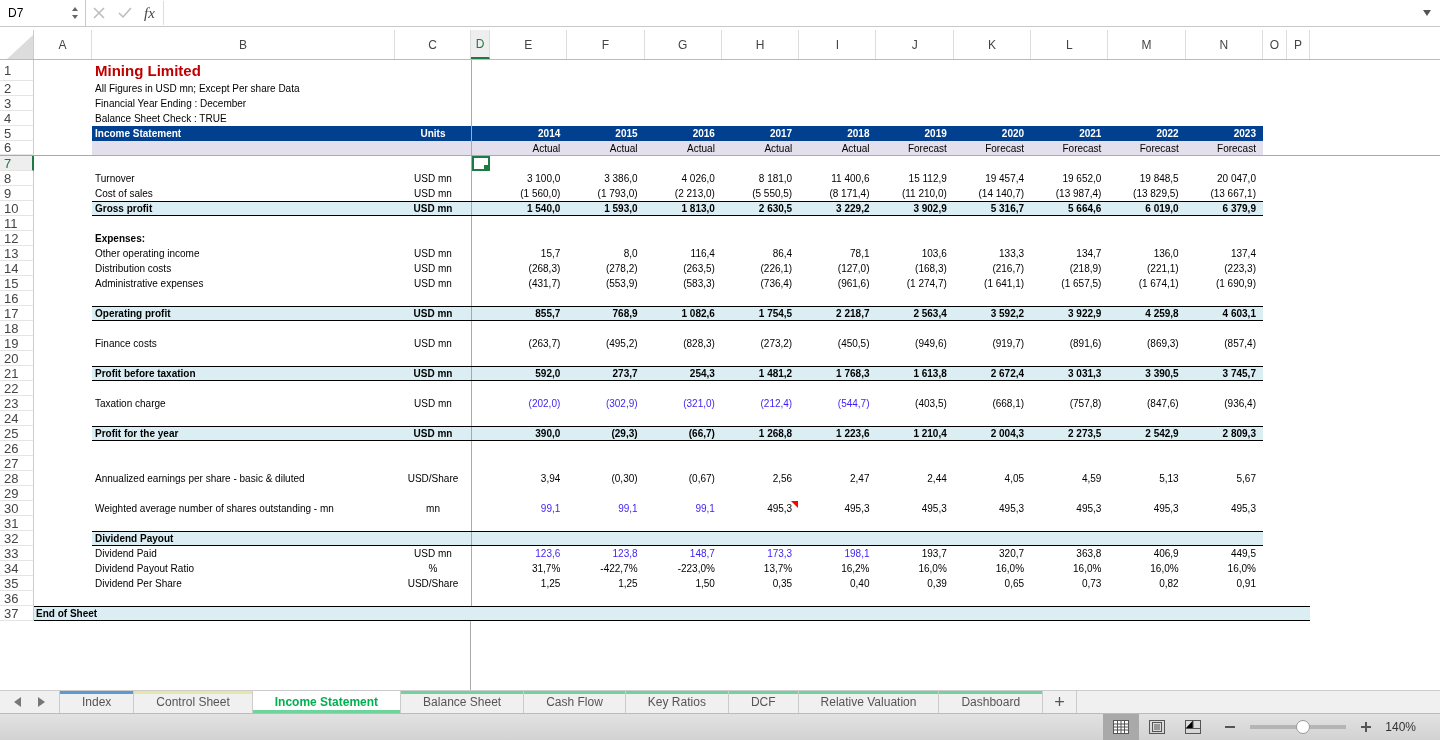 This screenshot has height=740, width=1440. Describe the element at coordinates (17, 448) in the screenshot. I see `row-header: 26` at that location.